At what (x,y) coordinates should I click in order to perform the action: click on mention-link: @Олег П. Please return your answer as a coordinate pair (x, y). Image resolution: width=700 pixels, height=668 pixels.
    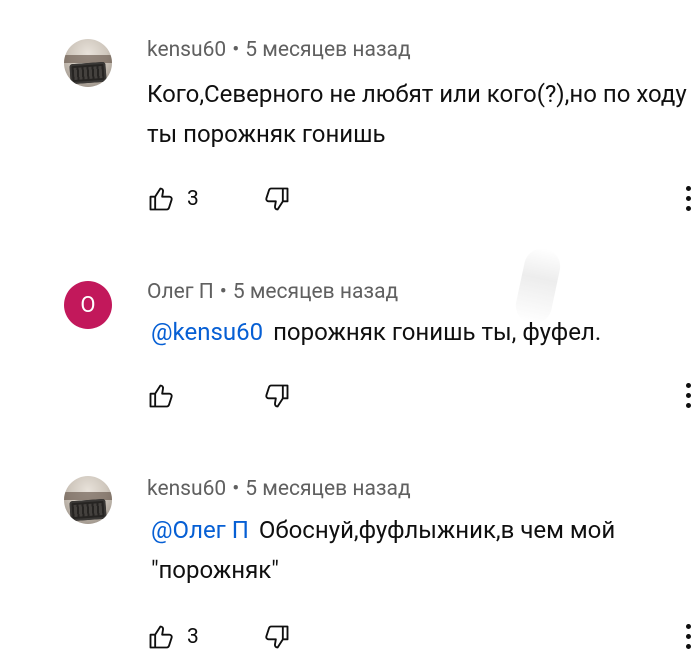
    Looking at the image, I should click on (200, 530).